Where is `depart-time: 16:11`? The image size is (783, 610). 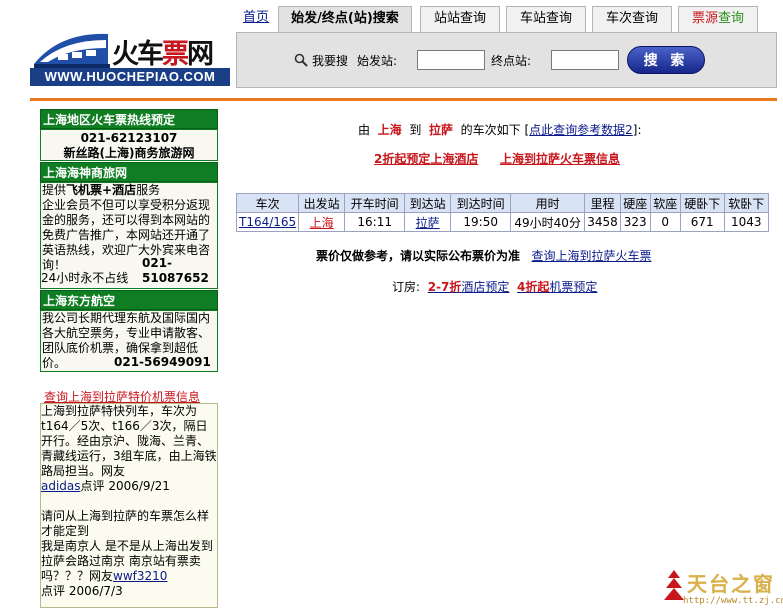
depart-time: 16:11 is located at coordinates (375, 222).